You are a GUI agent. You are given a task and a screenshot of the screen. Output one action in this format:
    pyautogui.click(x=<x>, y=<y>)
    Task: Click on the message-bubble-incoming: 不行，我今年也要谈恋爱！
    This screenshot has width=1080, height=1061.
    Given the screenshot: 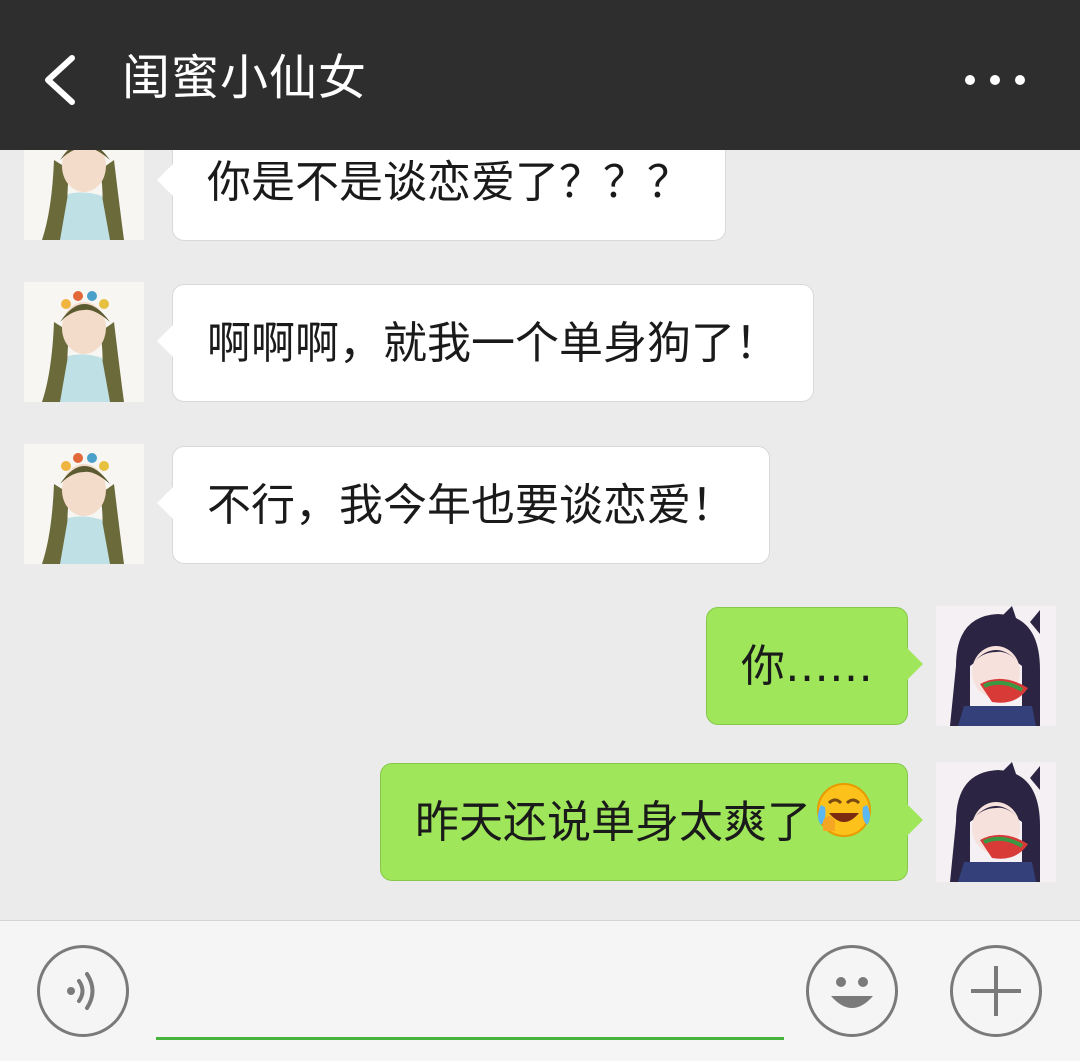 What is the action you would take?
    pyautogui.click(x=463, y=505)
    